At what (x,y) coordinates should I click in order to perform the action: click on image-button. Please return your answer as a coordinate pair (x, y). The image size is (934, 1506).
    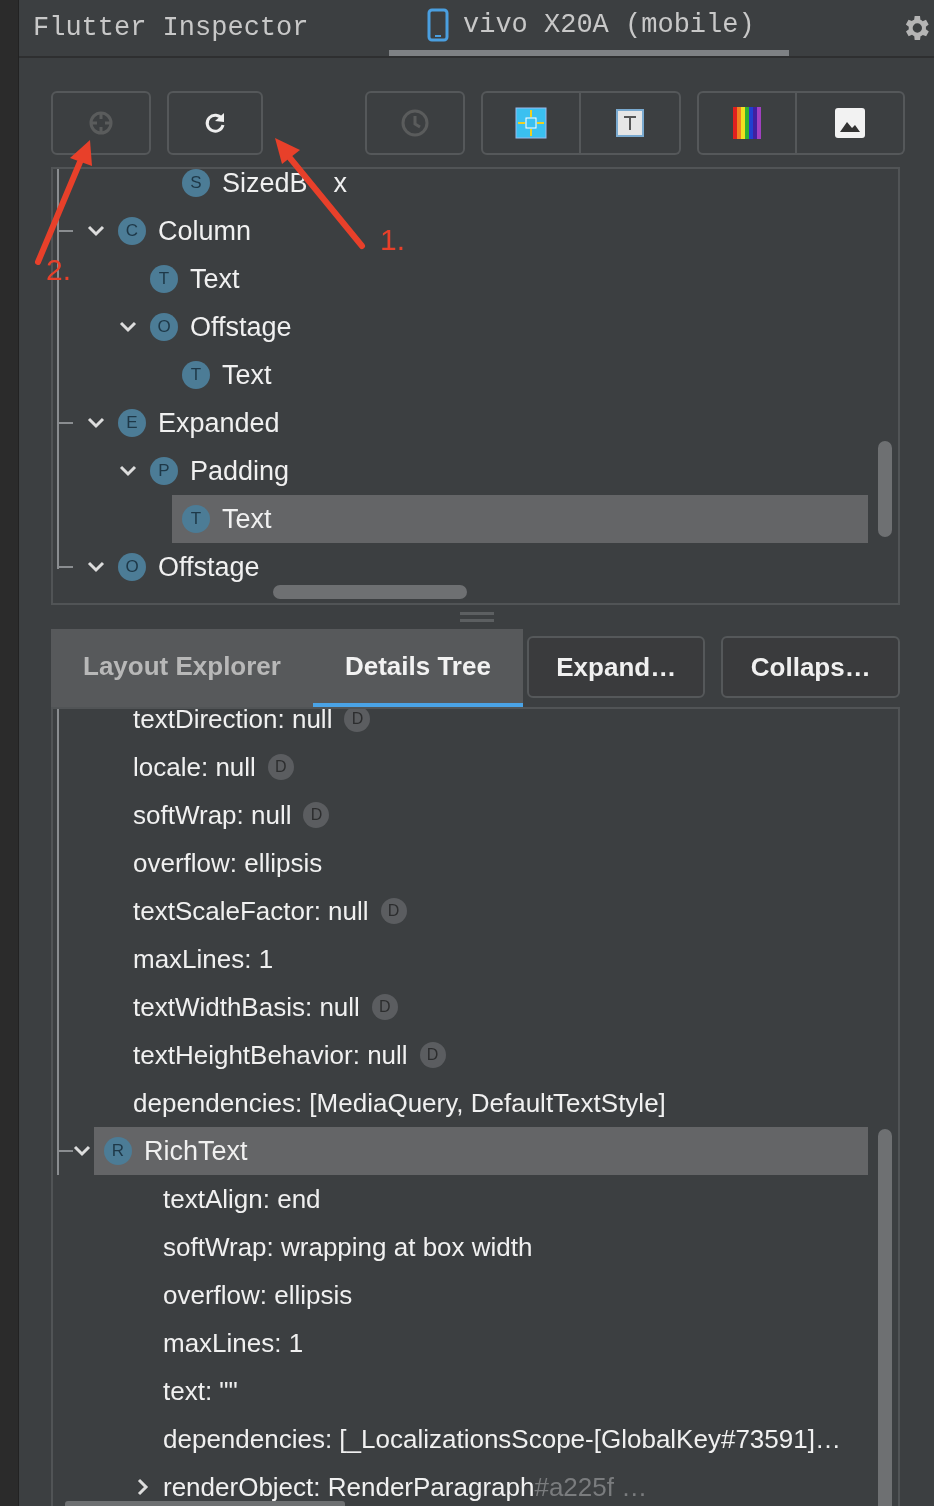
    Looking at the image, I should click on (851, 123).